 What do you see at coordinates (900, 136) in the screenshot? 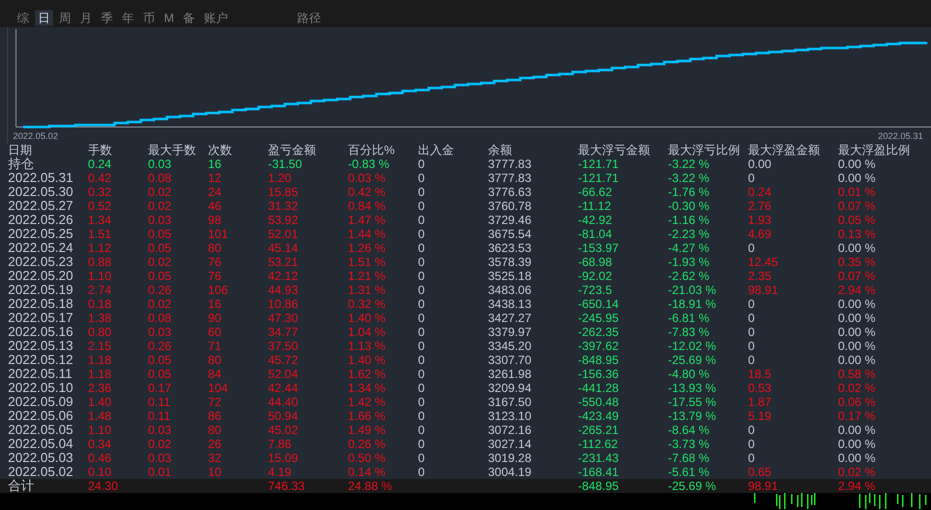
I see `axis-label: 2022.05.31` at bounding box center [900, 136].